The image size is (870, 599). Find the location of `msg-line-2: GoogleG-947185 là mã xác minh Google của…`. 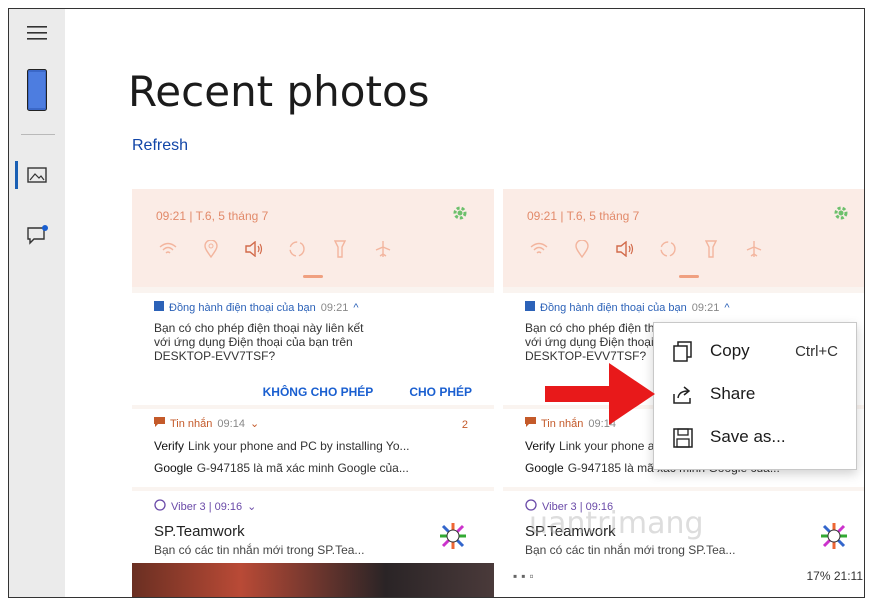

msg-line-2: GoogleG-947185 là mã xác minh Google của… is located at coordinates (281, 468).